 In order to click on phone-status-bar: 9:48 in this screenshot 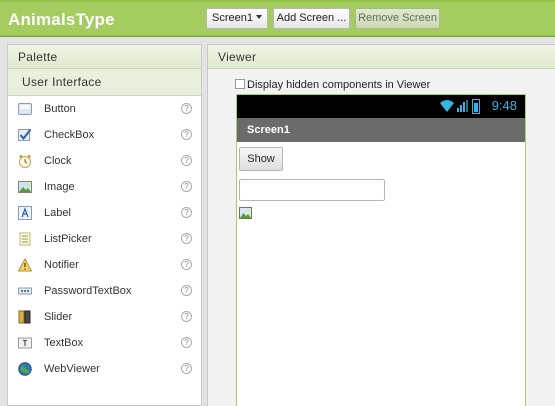, I will do `click(381, 106)`.